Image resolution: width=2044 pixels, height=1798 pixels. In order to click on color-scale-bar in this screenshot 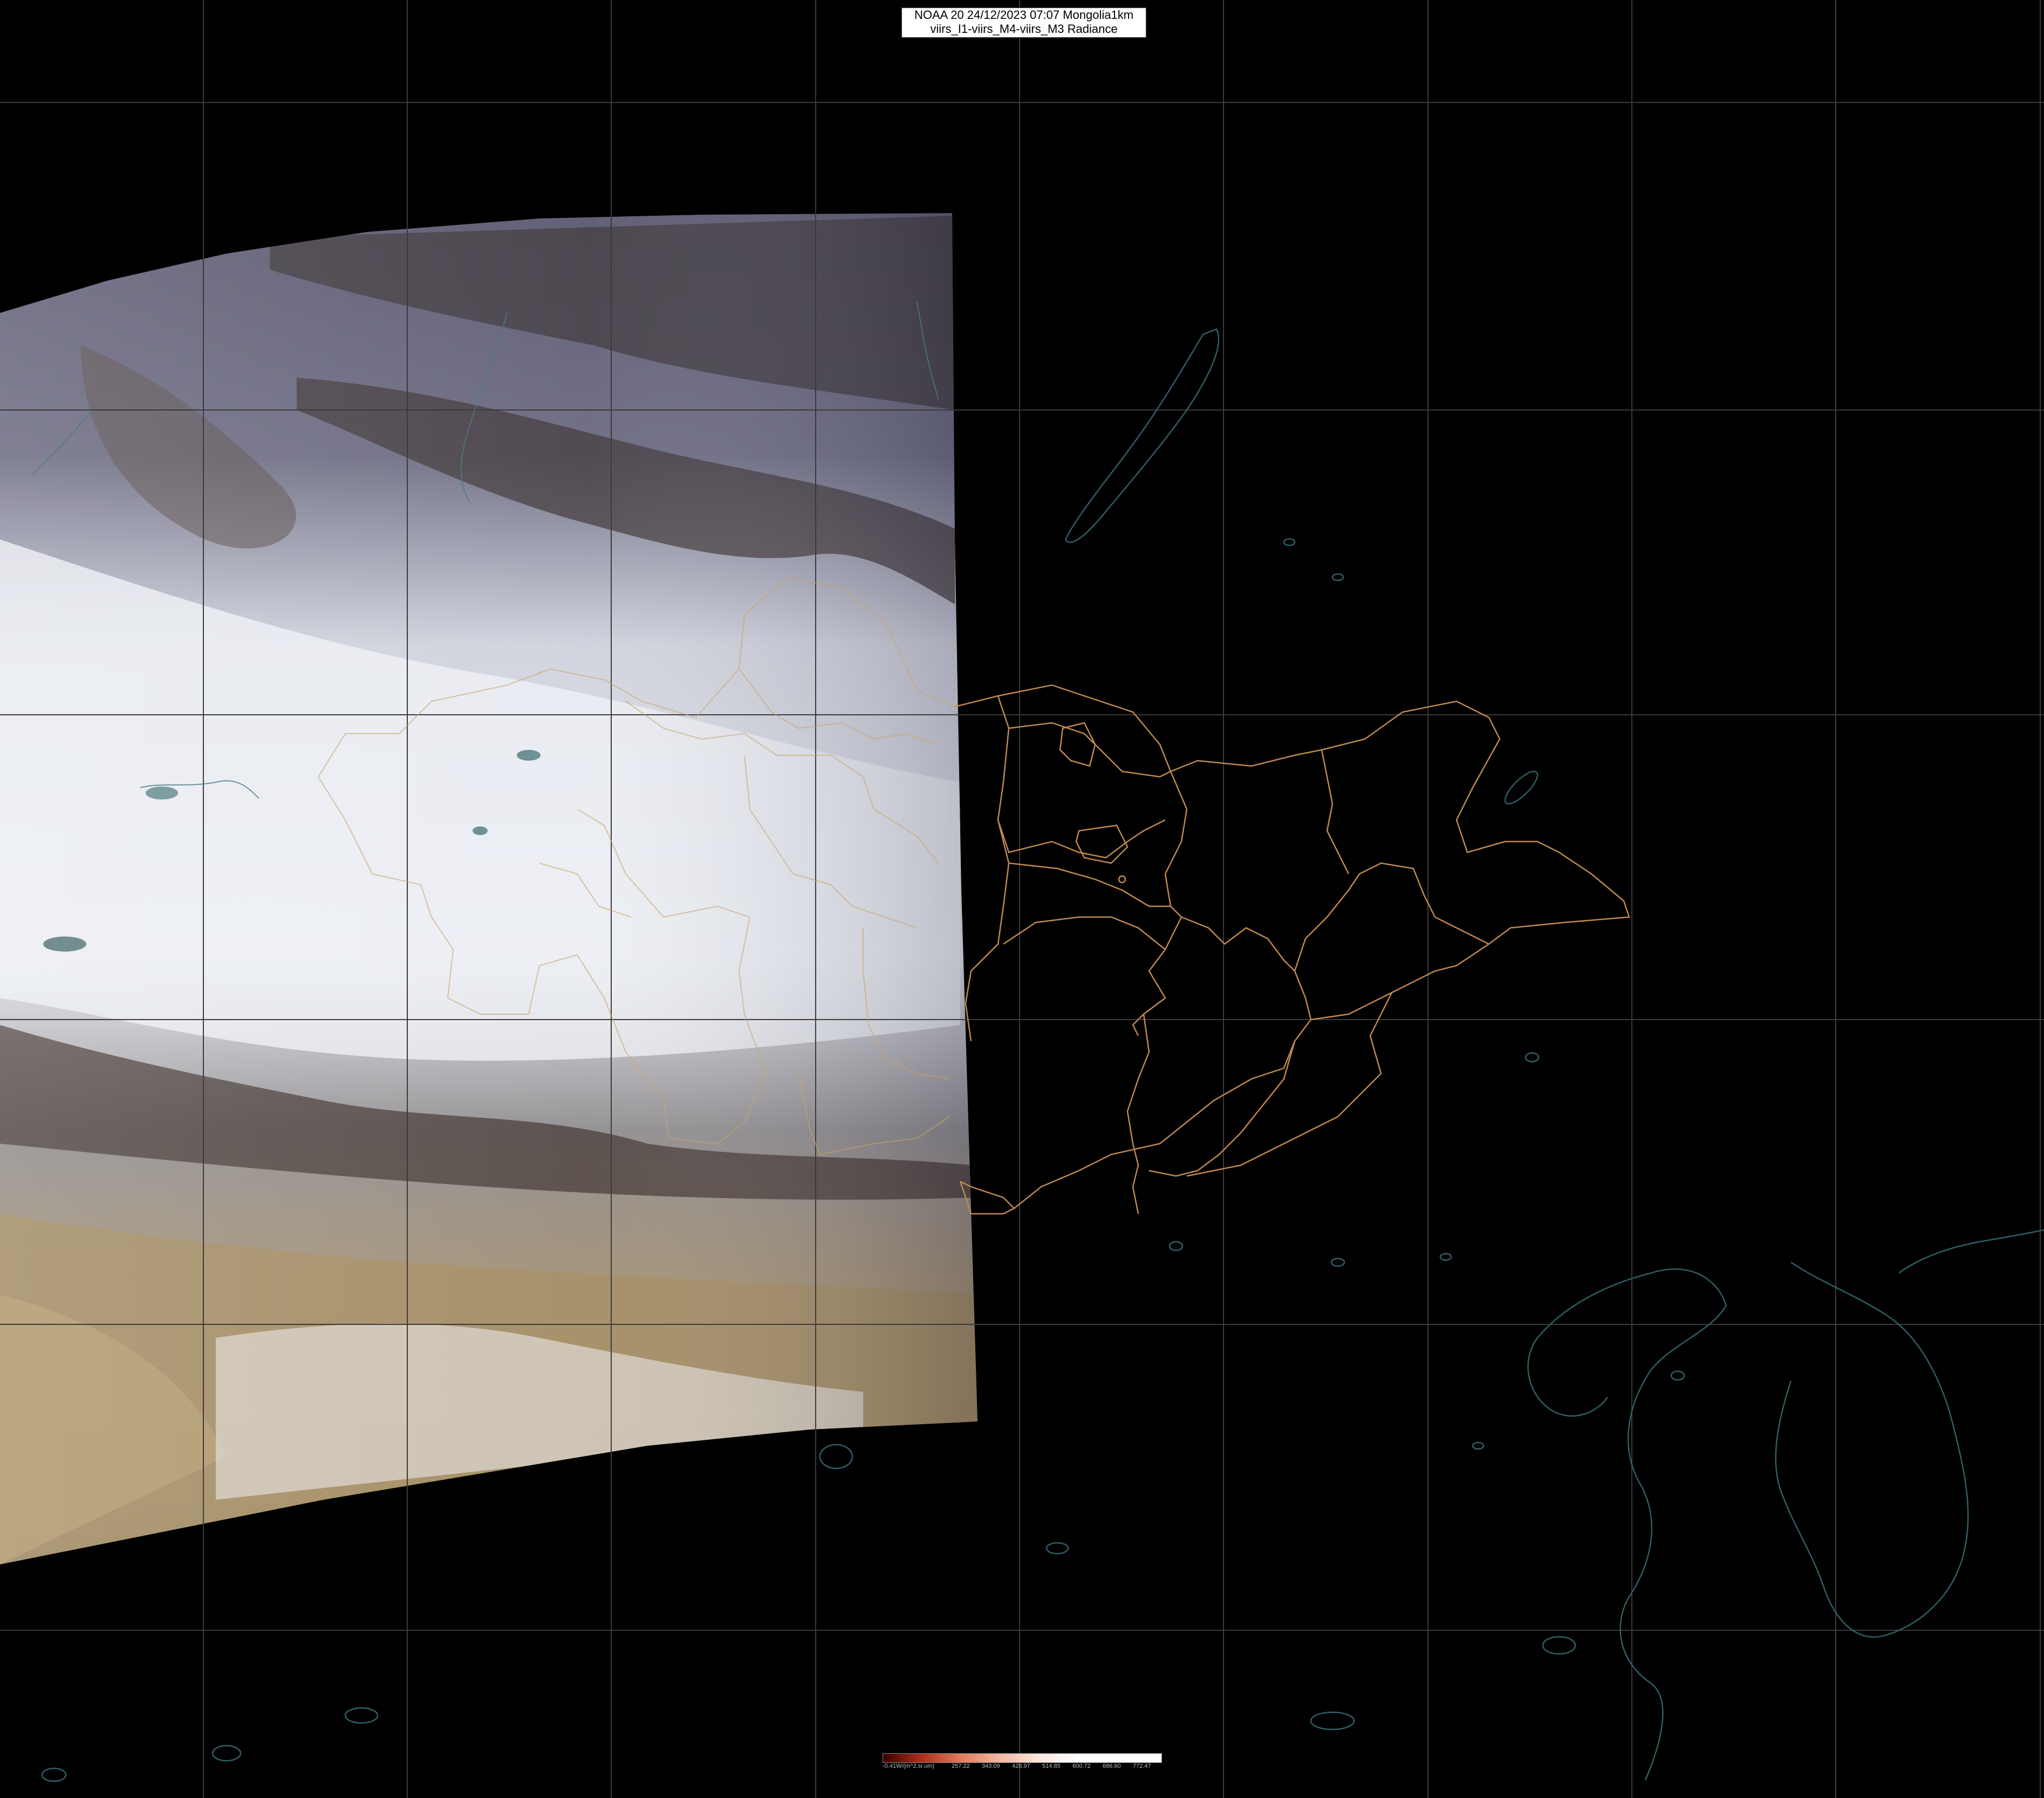, I will do `click(1022, 1758)`.